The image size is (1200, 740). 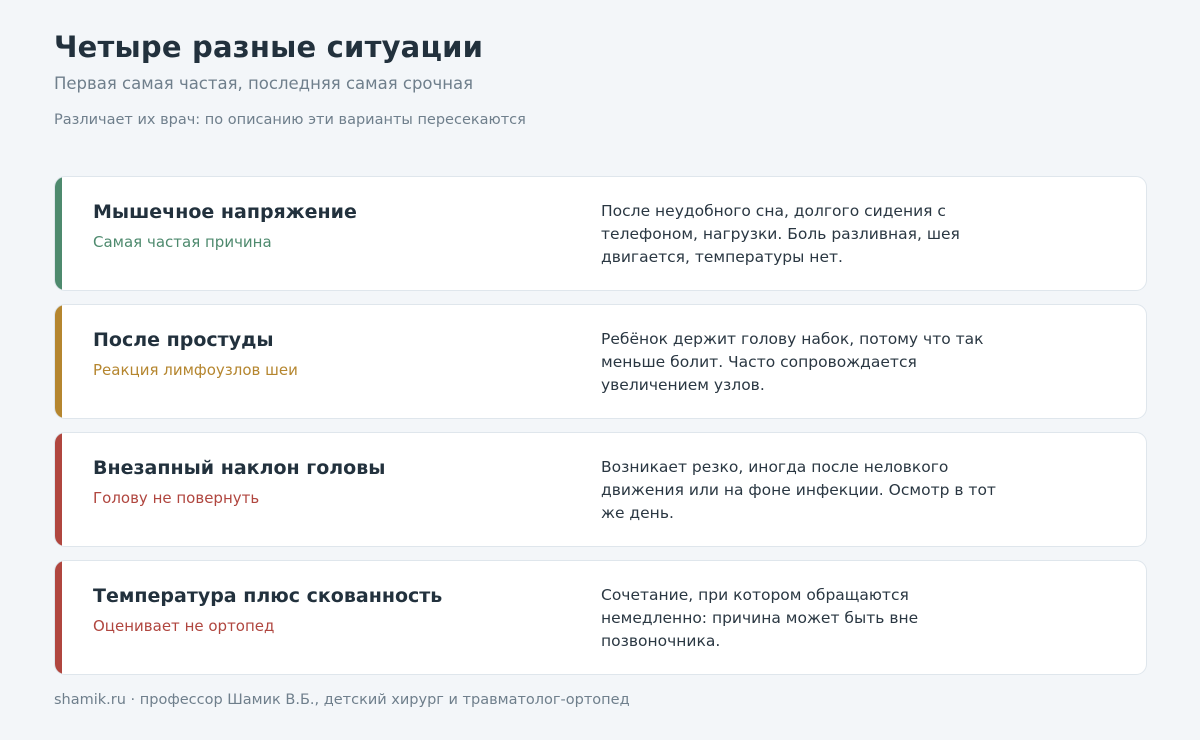 What do you see at coordinates (268, 596) in the screenshot?
I see `card-title: Температура плюс скованность` at bounding box center [268, 596].